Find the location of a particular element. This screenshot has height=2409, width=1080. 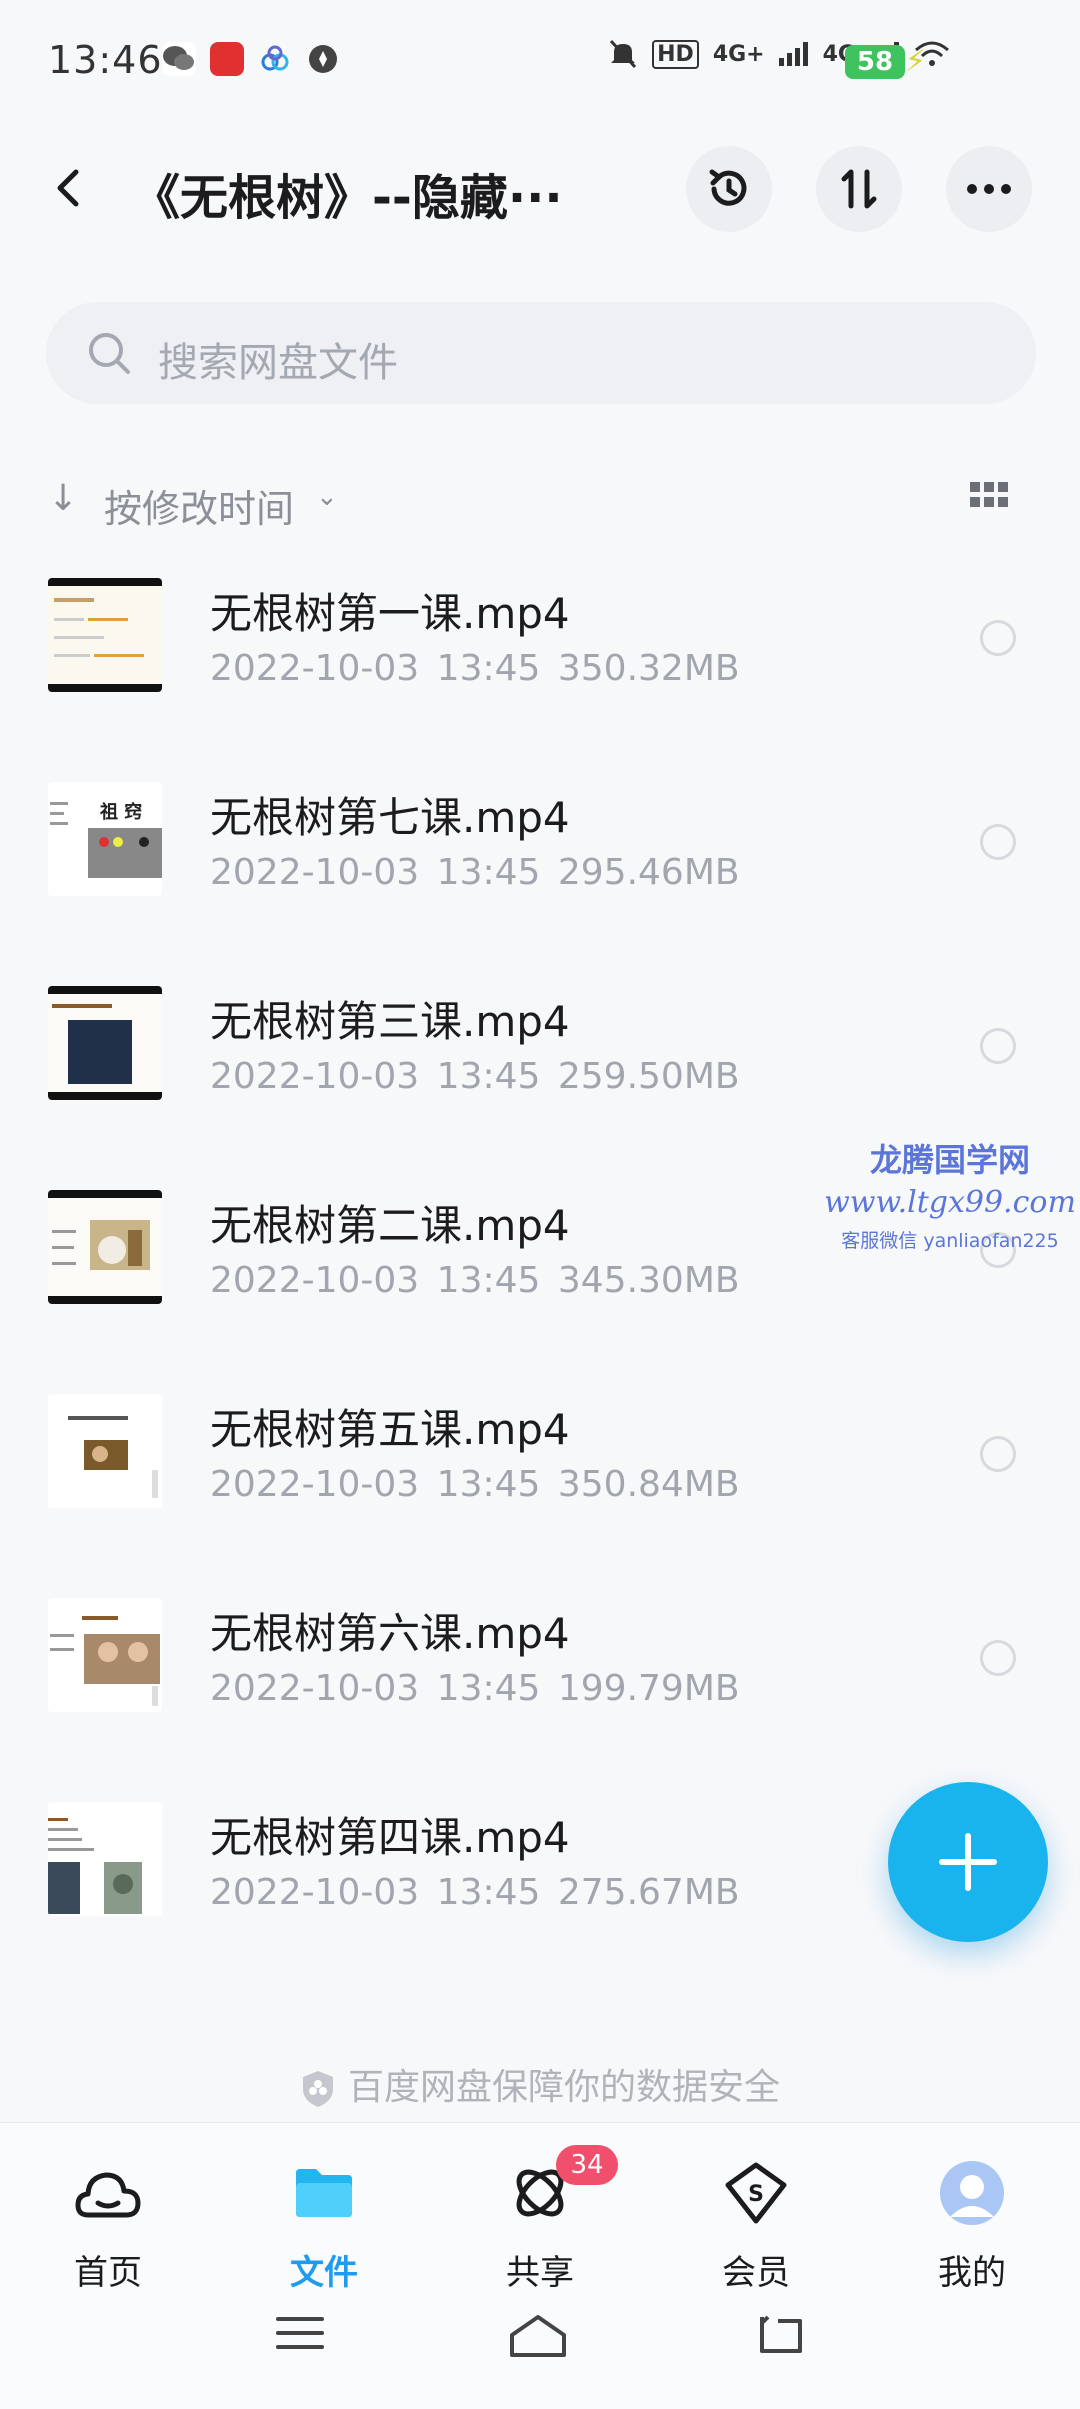

tab-vip: S 会员 is located at coordinates (756, 2221).